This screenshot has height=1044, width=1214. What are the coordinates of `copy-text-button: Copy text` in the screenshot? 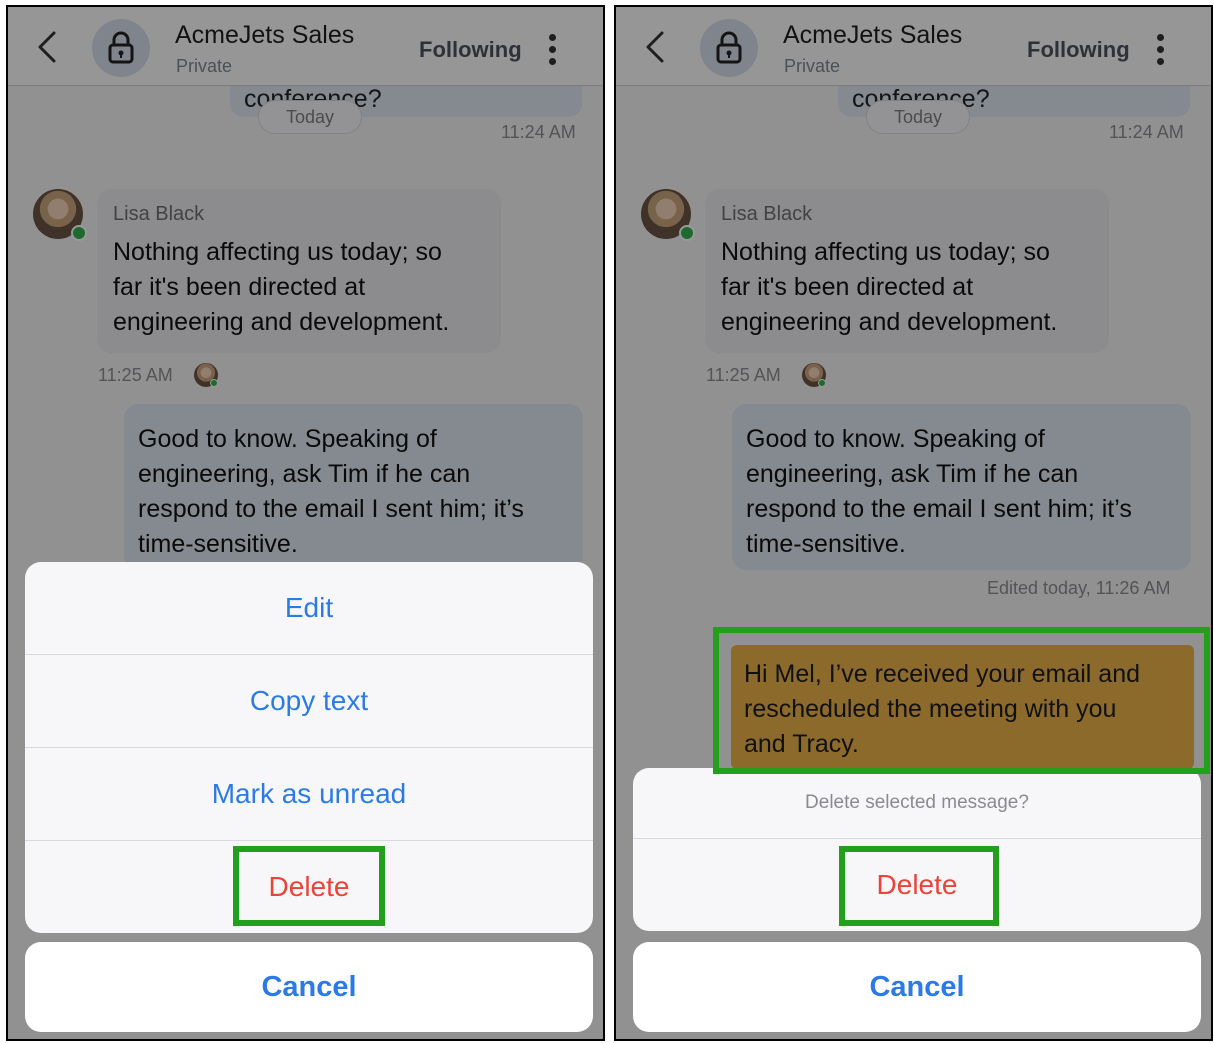 It's located at (309, 700).